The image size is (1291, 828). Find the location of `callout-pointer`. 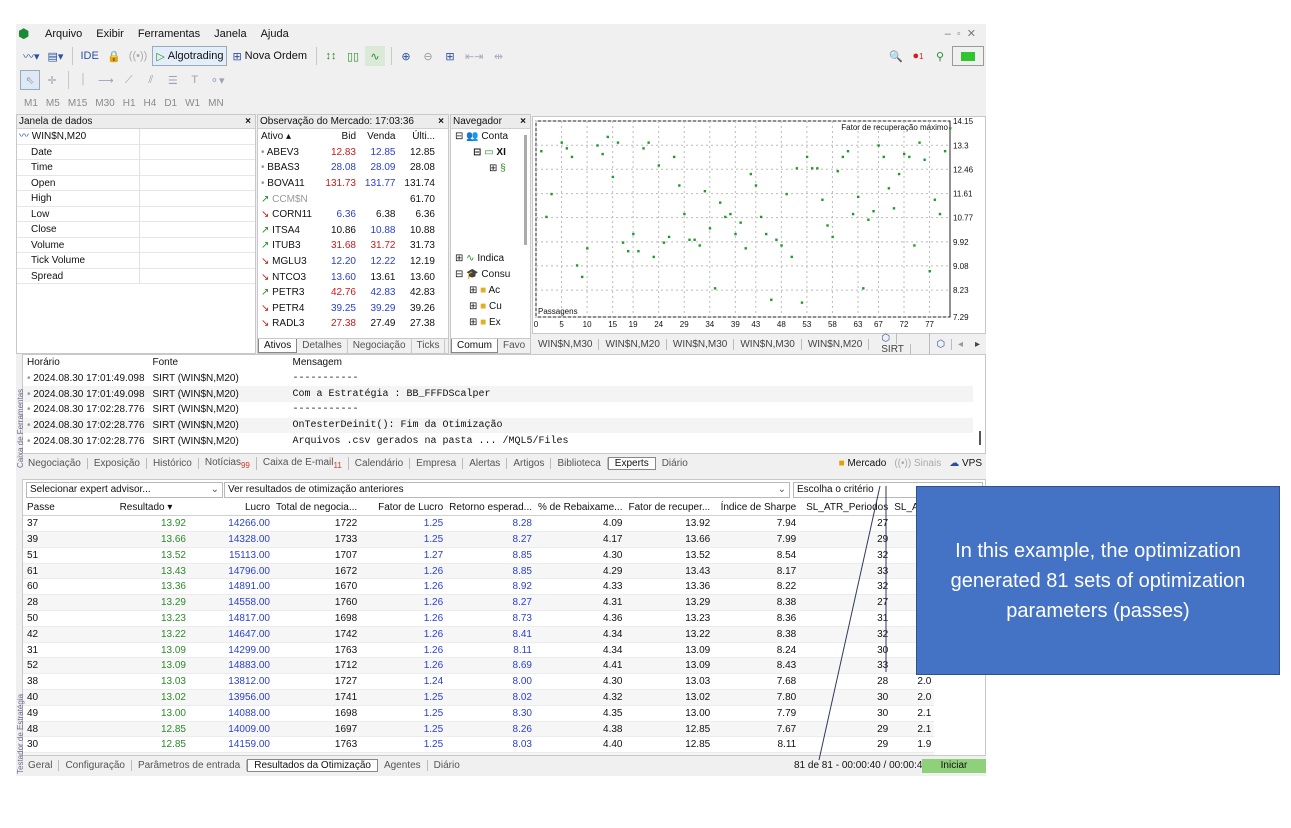

callout-pointer is located at coordinates (852, 623).